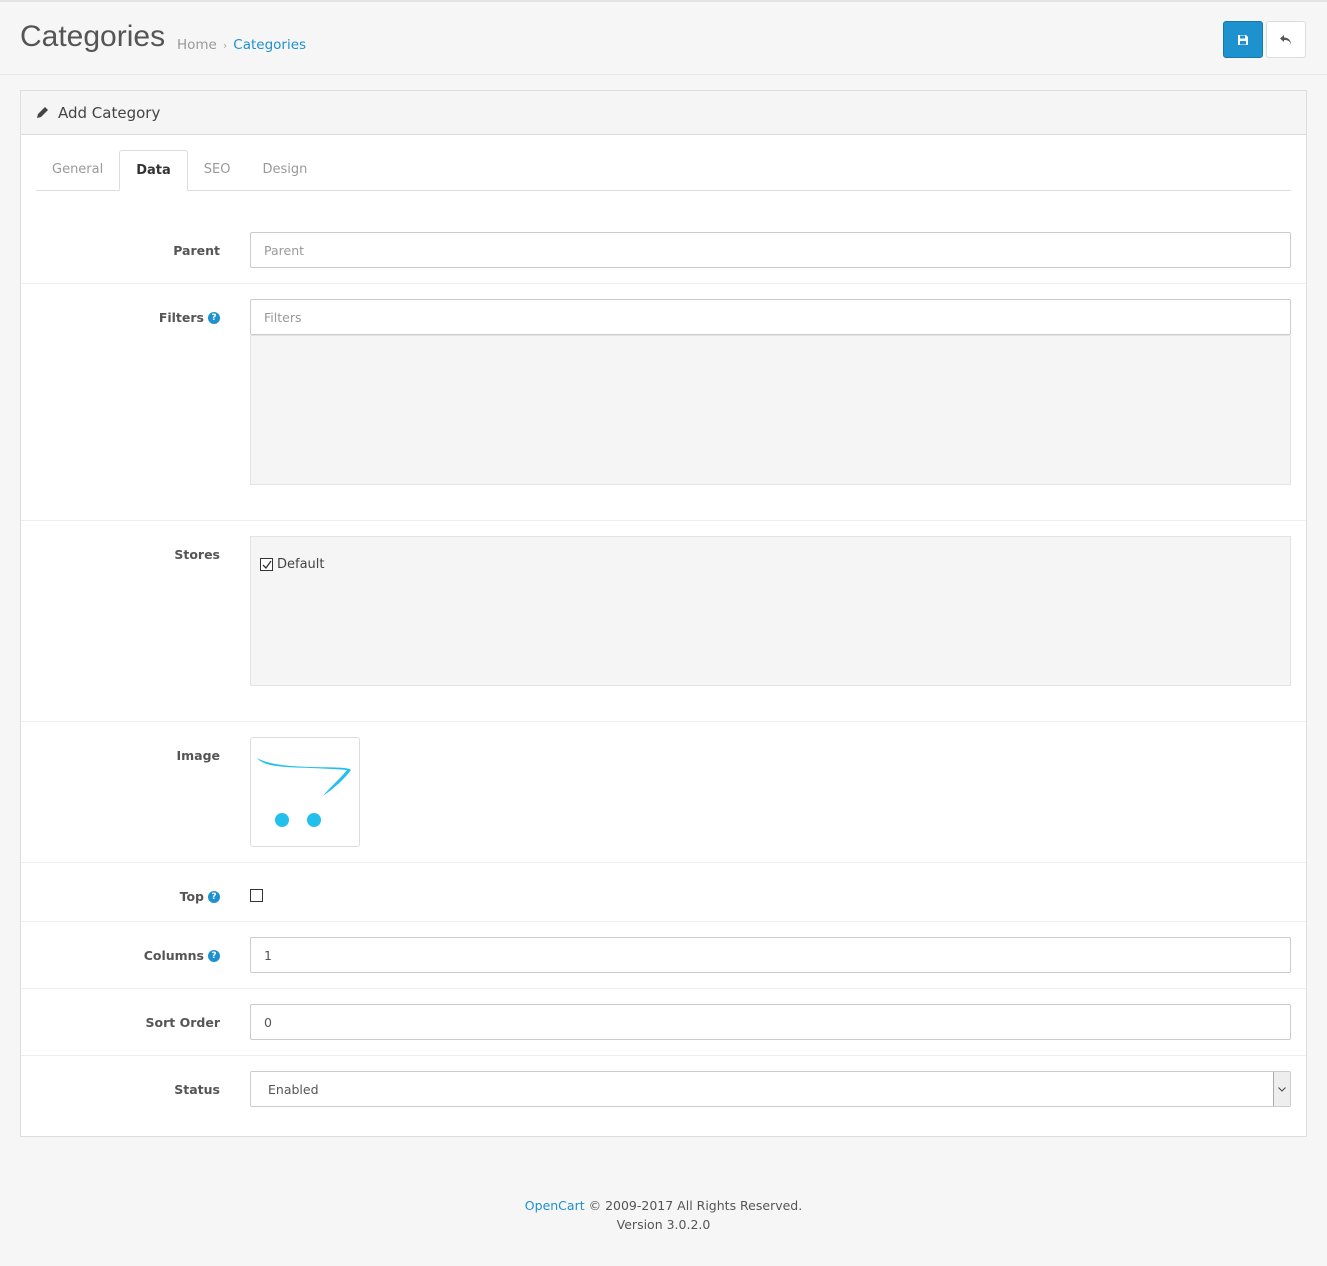 The height and width of the screenshot is (1266, 1327). What do you see at coordinates (663, 891) in the screenshot?
I see `top-row: Top?` at bounding box center [663, 891].